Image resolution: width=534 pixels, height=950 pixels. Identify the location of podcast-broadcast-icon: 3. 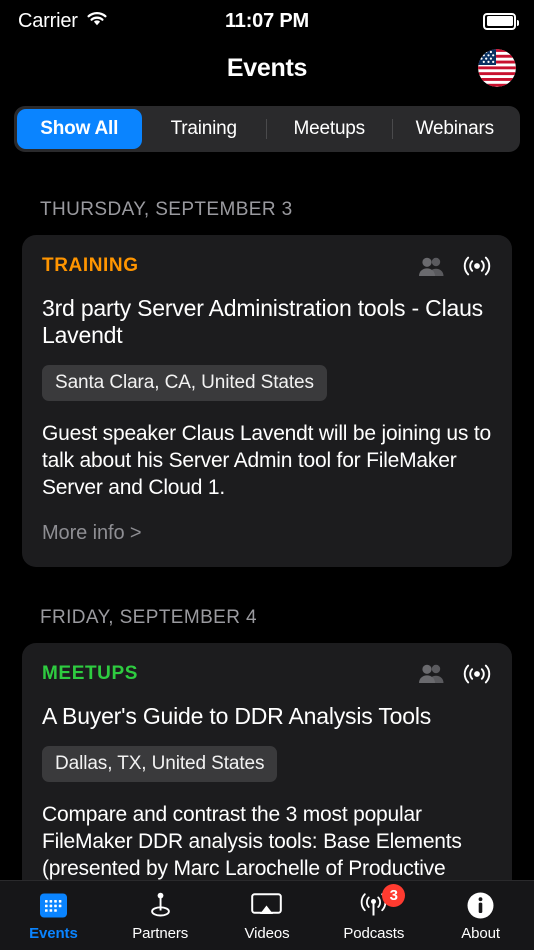
(382, 901).